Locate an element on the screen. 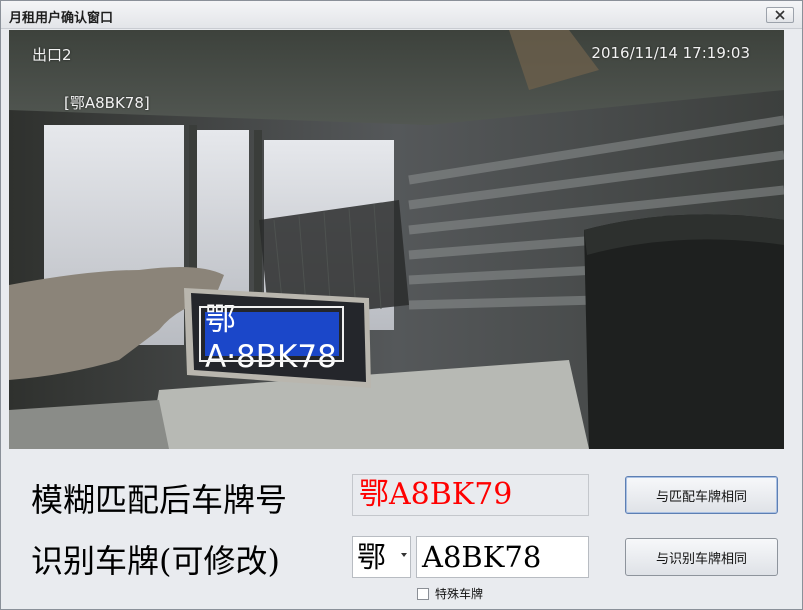 This screenshot has width=803, height=610. close-icon is located at coordinates (780, 15).